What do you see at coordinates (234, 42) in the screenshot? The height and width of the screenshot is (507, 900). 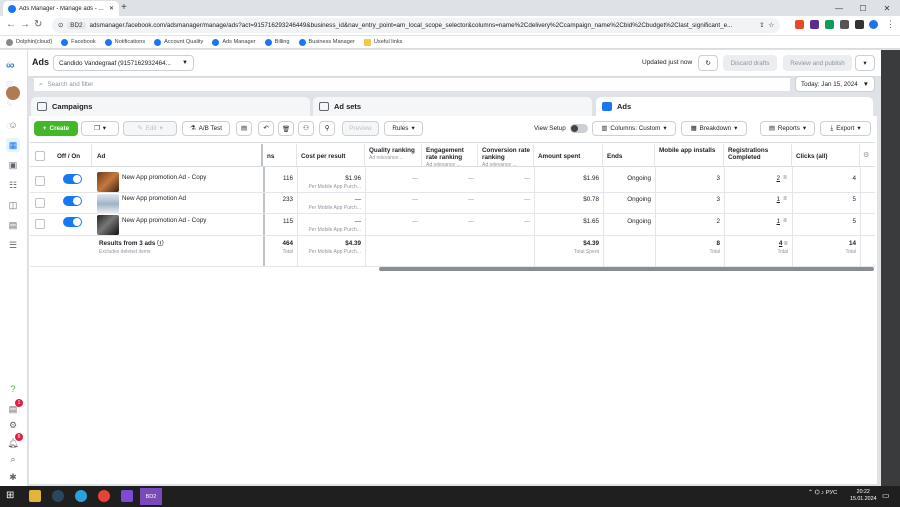 I see `bookmark-ads-manager: Ads Manager` at bounding box center [234, 42].